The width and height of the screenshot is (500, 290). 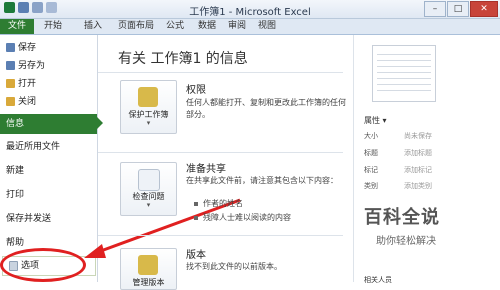 What do you see at coordinates (458, 9) in the screenshot?
I see `maximize-button: □` at bounding box center [458, 9].